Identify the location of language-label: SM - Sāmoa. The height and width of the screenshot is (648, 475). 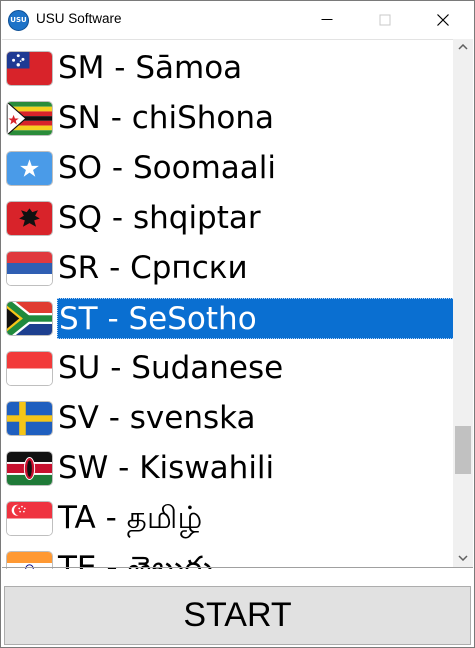
(150, 68).